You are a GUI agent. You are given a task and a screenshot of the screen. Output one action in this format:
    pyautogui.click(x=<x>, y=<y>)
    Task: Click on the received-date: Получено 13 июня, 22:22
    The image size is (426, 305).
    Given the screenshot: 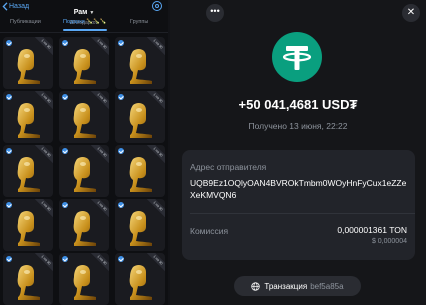 What is the action you would take?
    pyautogui.click(x=298, y=126)
    